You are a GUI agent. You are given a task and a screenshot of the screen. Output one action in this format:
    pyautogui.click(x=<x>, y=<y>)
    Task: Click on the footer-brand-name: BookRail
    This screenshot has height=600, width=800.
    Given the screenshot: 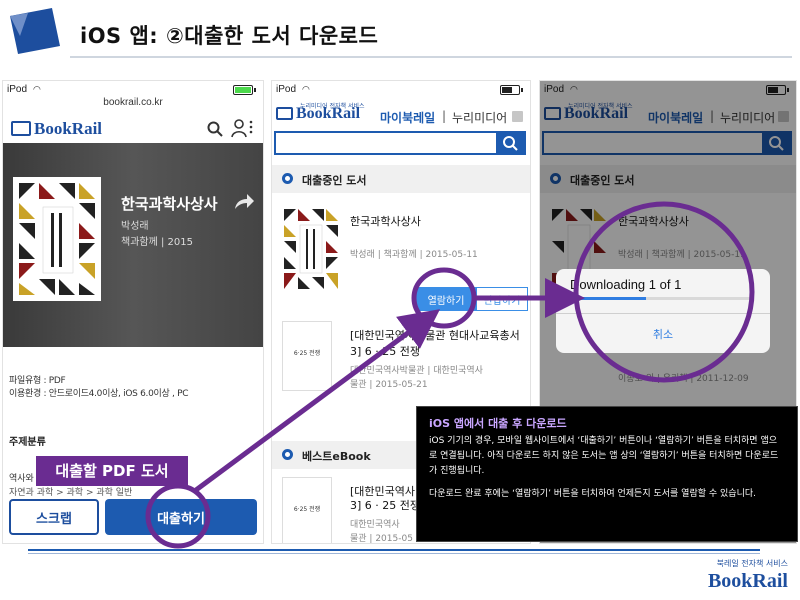 What is the action you would take?
    pyautogui.click(x=747, y=581)
    